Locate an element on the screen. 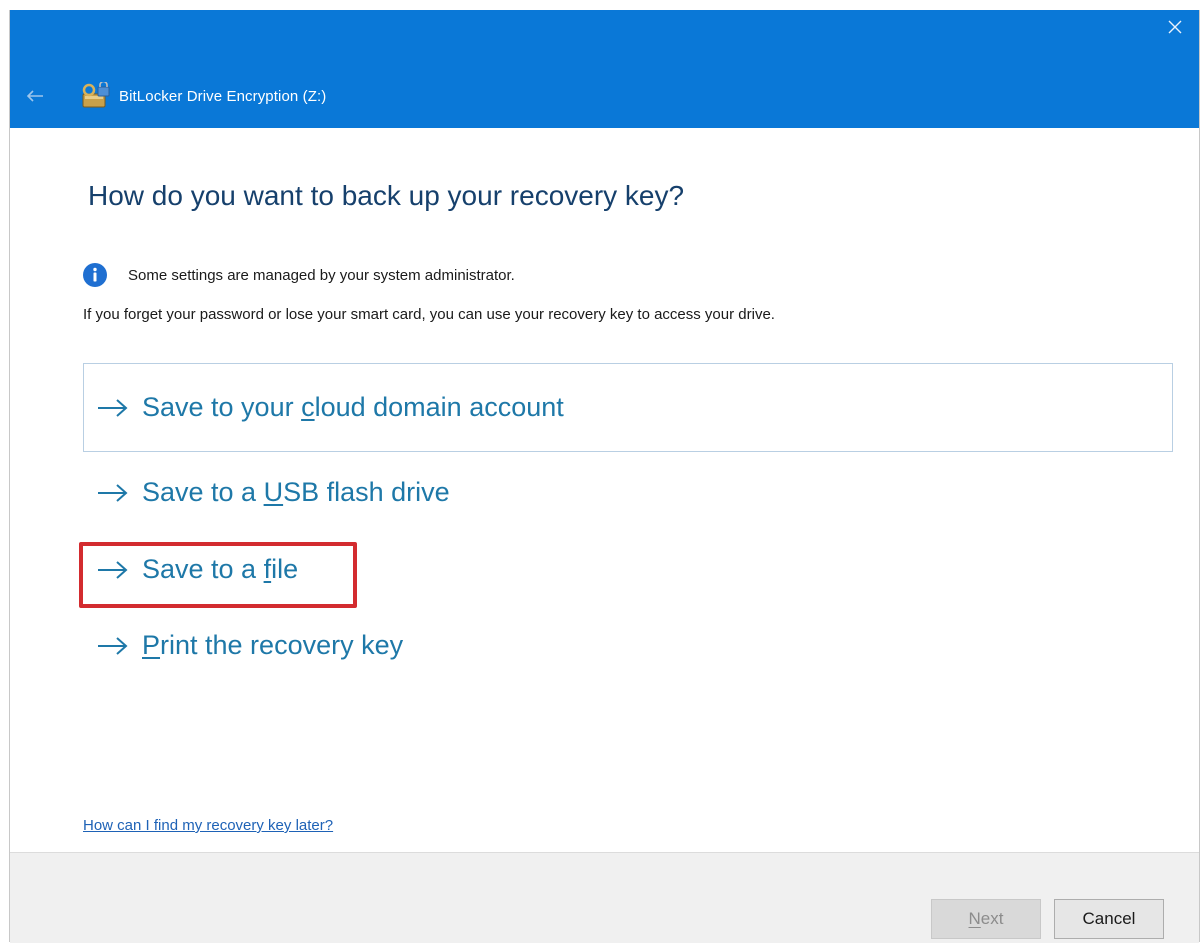 Image resolution: width=1204 pixels, height=943 pixels. save-to-cloud-domain-account-option: Save to your cloud domain account is located at coordinates (628, 407).